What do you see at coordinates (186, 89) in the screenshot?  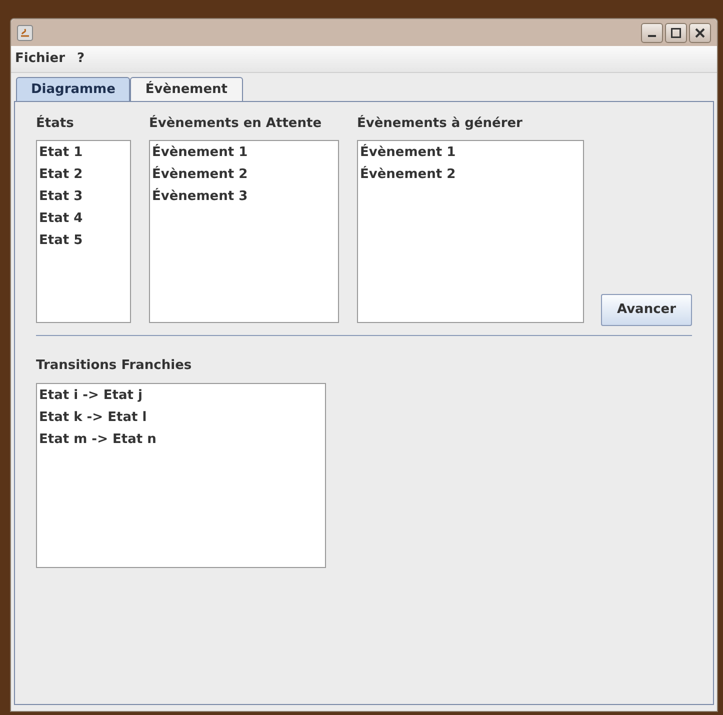 I see `tab: Évènement` at bounding box center [186, 89].